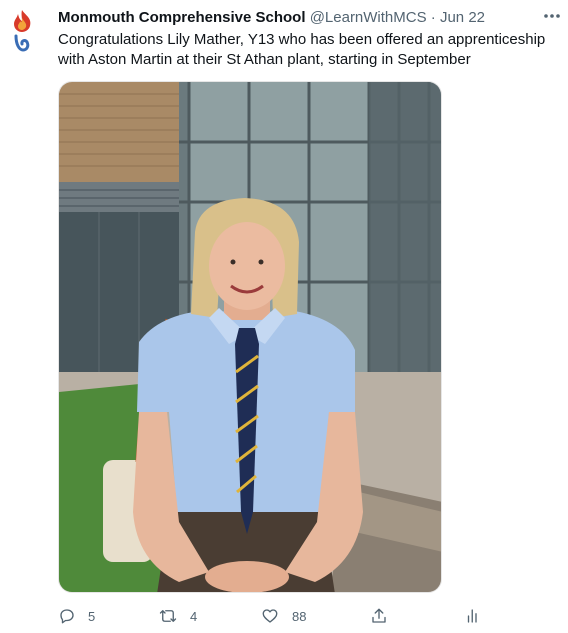  What do you see at coordinates (168, 616) in the screenshot?
I see `retweet-icon` at bounding box center [168, 616].